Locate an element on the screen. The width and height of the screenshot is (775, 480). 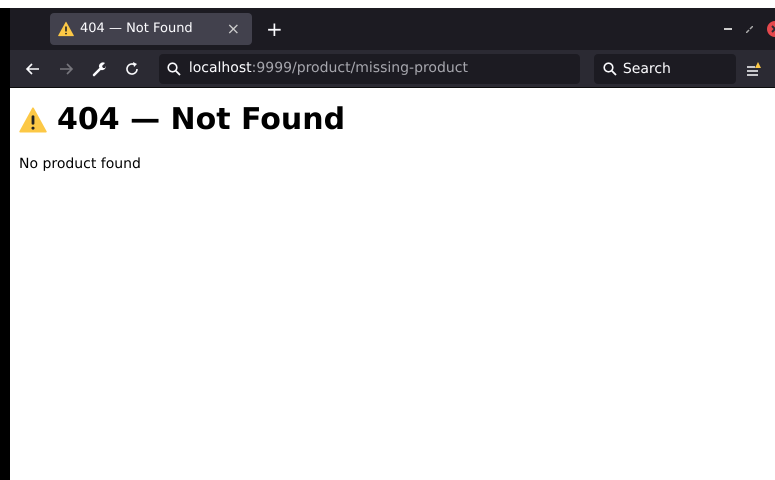
page-heading: 404 — Not Found is located at coordinates (201, 120).